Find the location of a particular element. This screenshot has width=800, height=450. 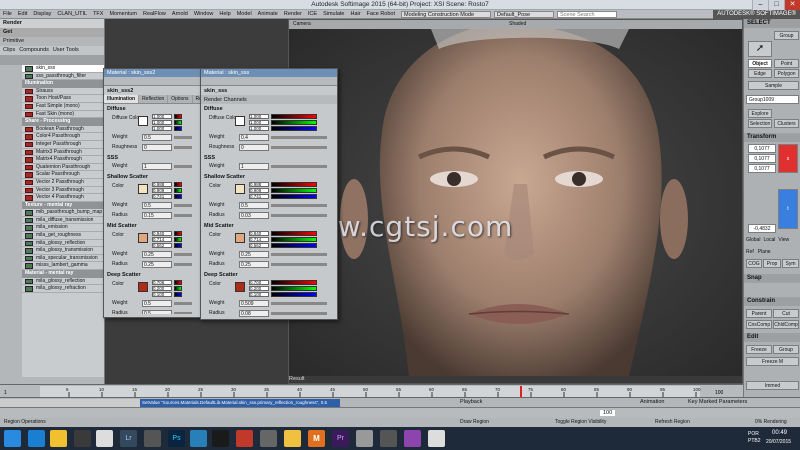

color-swatch is located at coordinates (240, 189).